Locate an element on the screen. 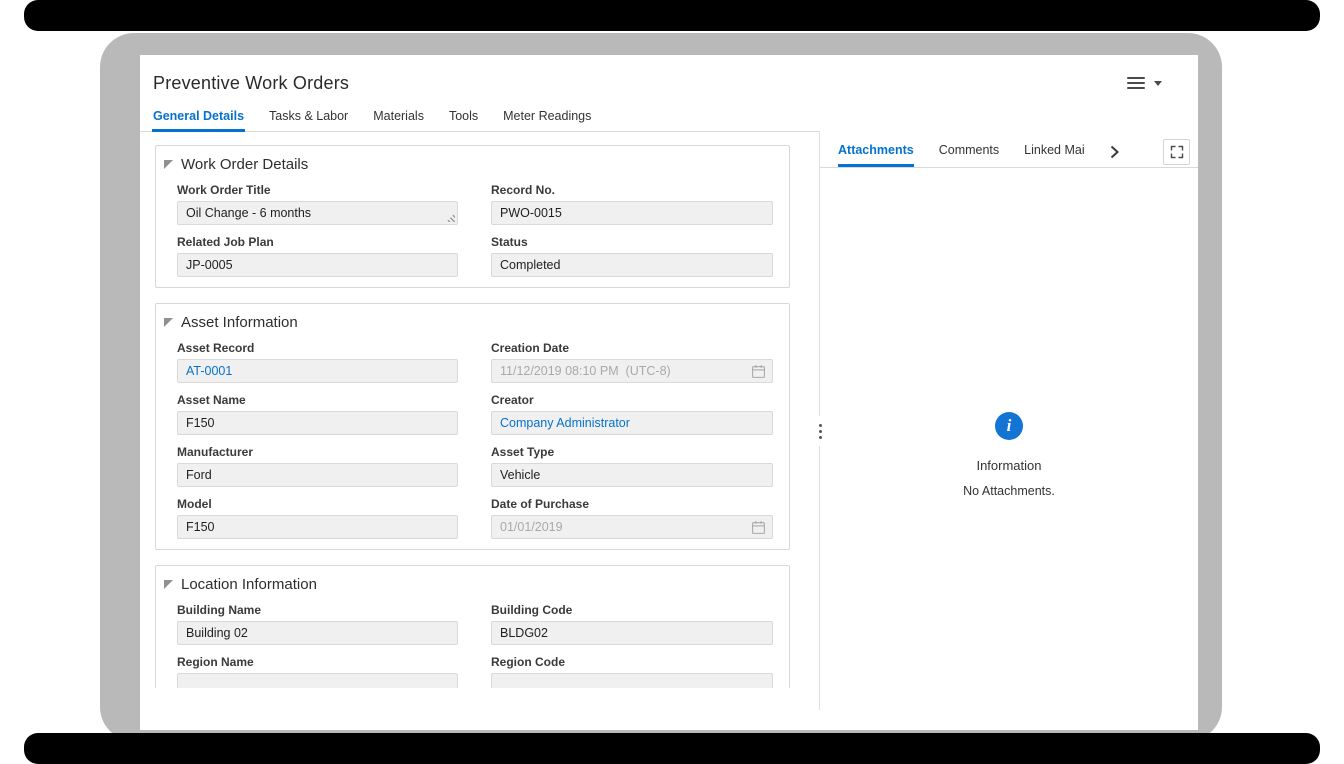  page-title: Preventive Work Orders is located at coordinates (251, 82).